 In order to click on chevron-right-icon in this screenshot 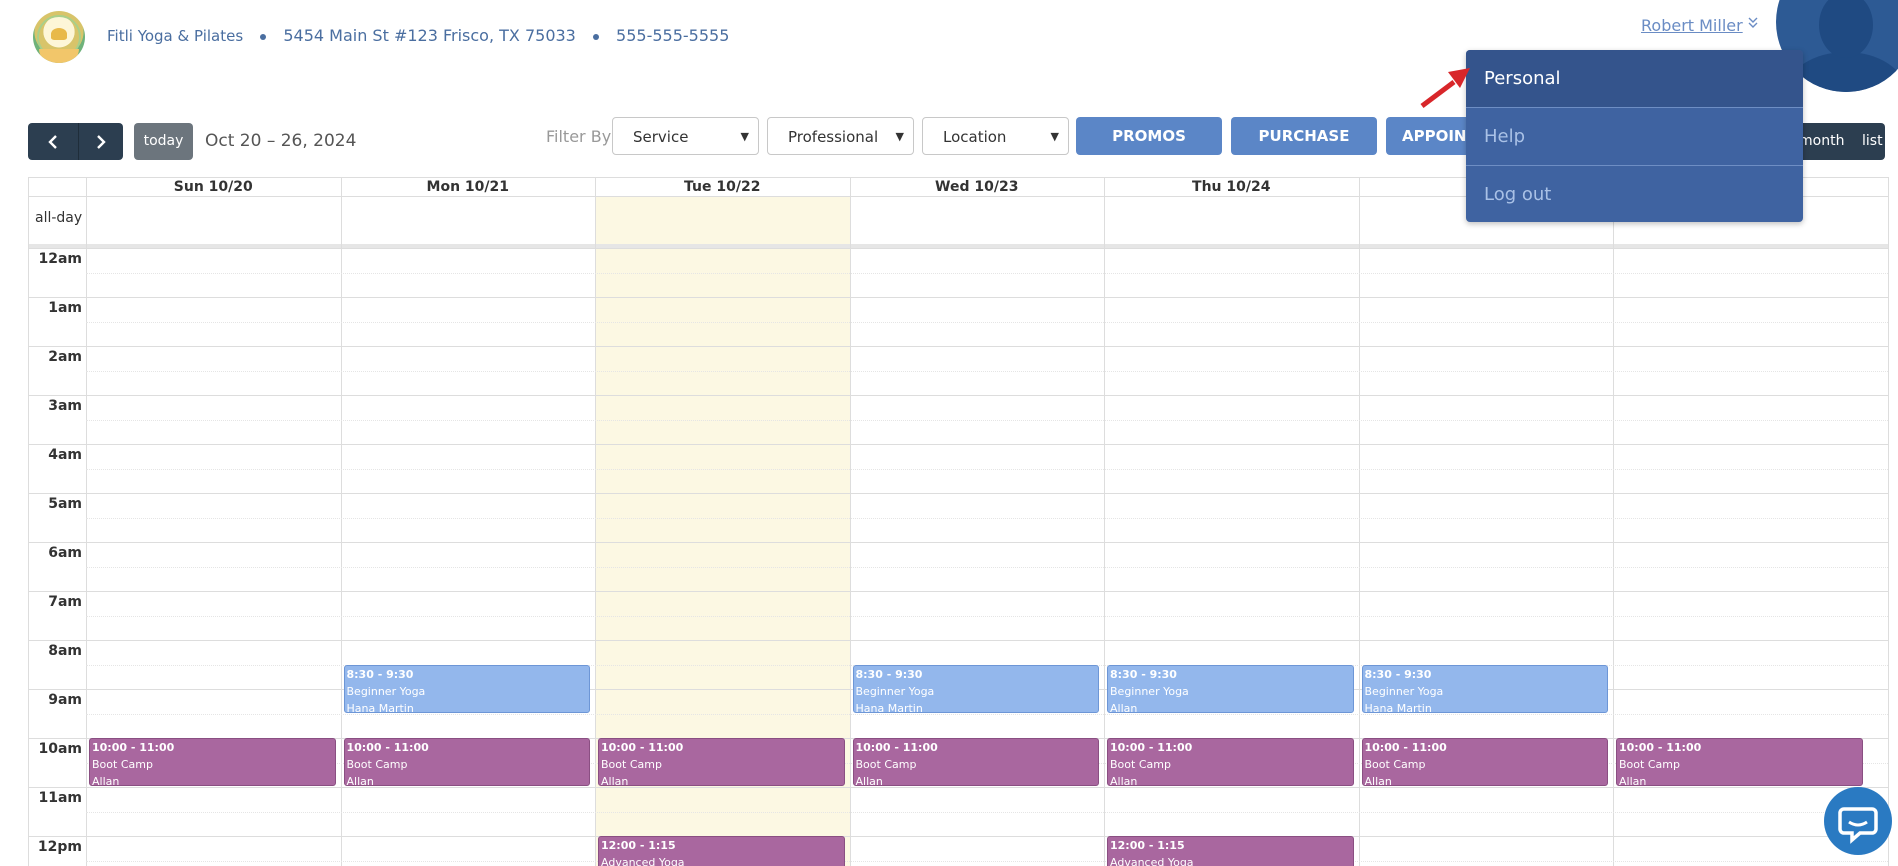, I will do `click(101, 142)`.